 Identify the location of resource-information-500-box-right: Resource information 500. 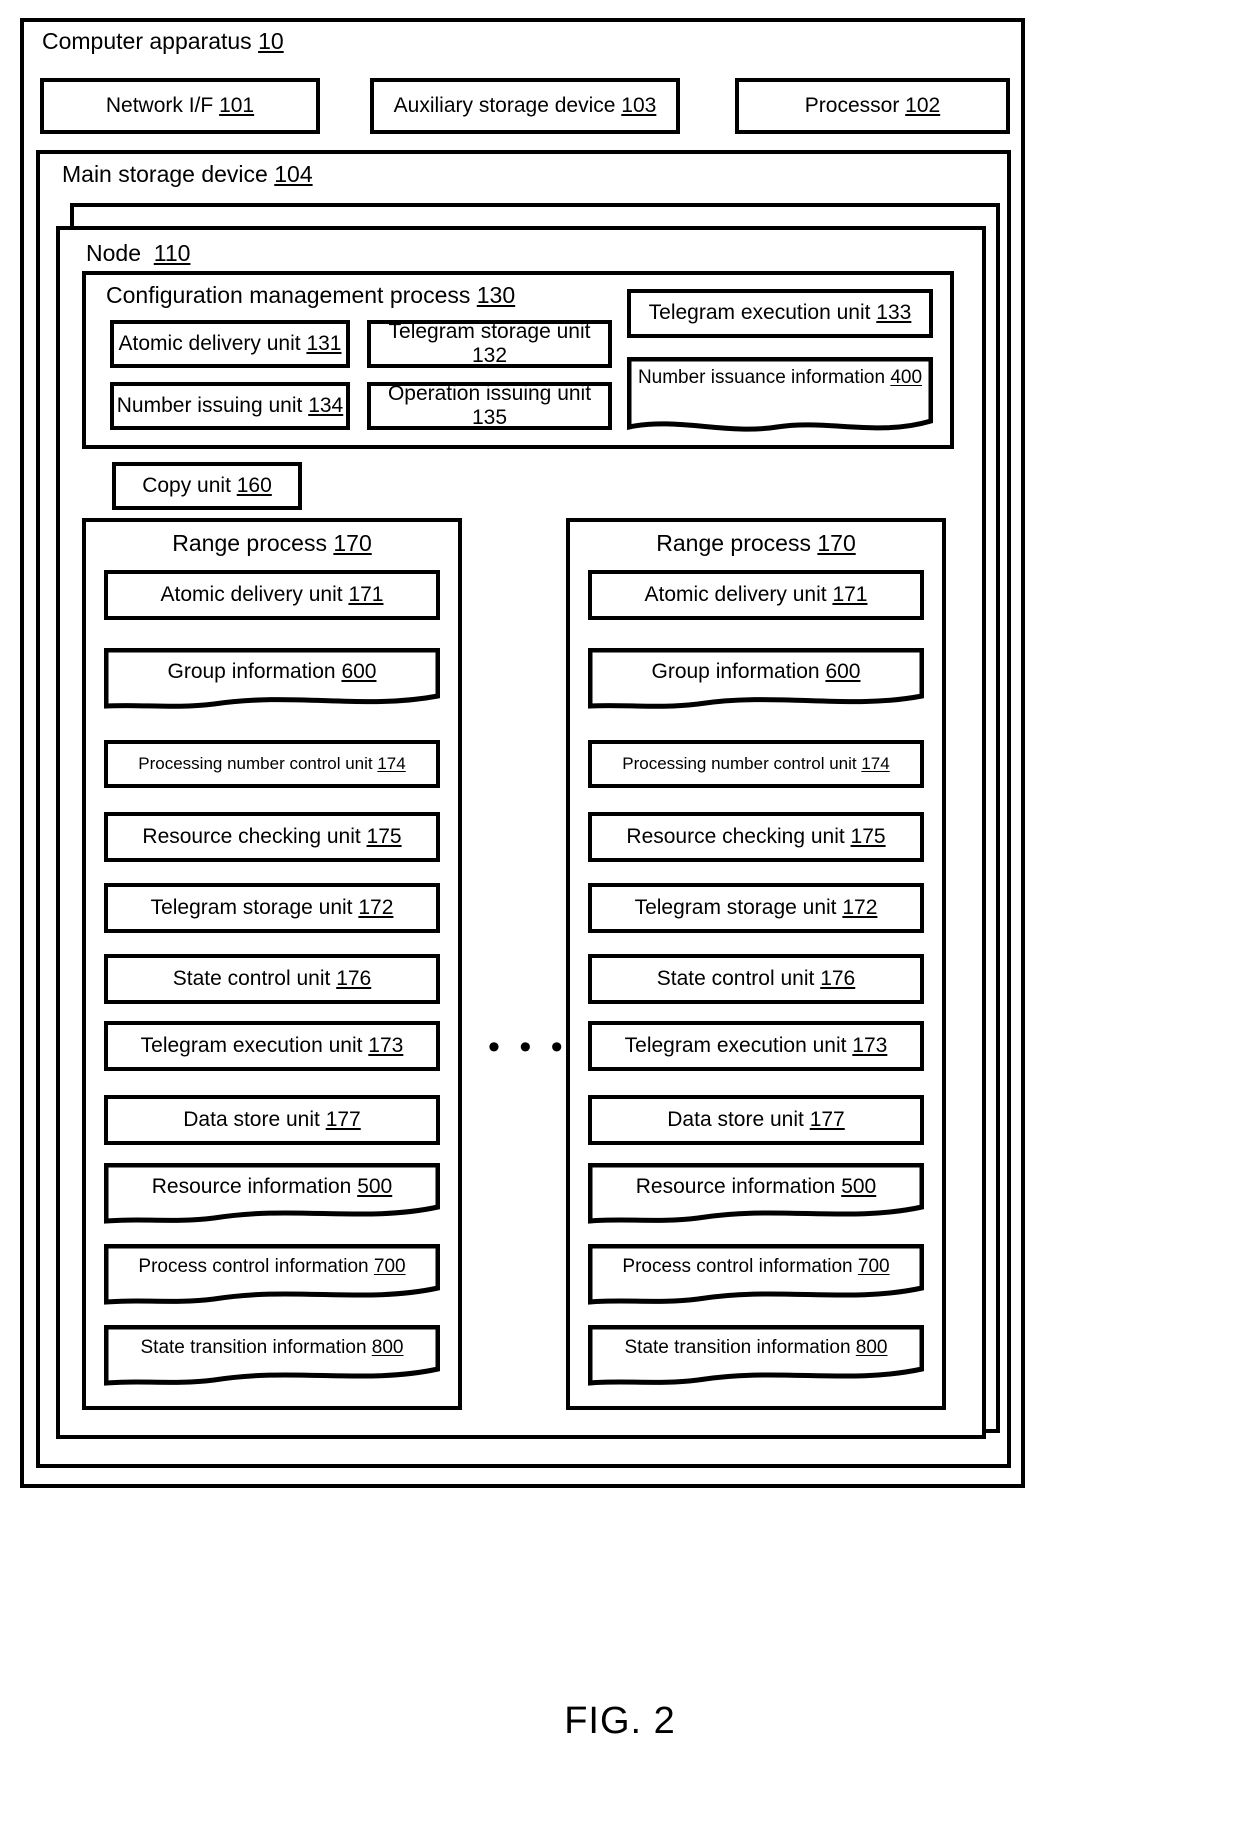
(756, 1194).